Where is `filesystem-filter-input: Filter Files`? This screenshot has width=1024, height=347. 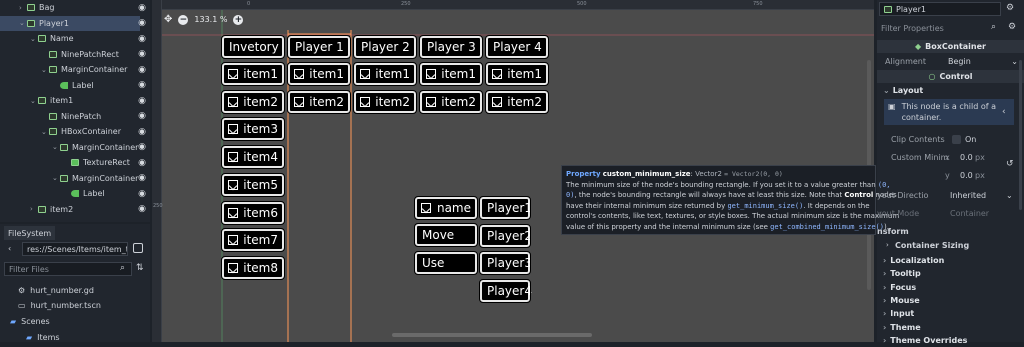
filesystem-filter-input: Filter Files is located at coordinates (68, 269).